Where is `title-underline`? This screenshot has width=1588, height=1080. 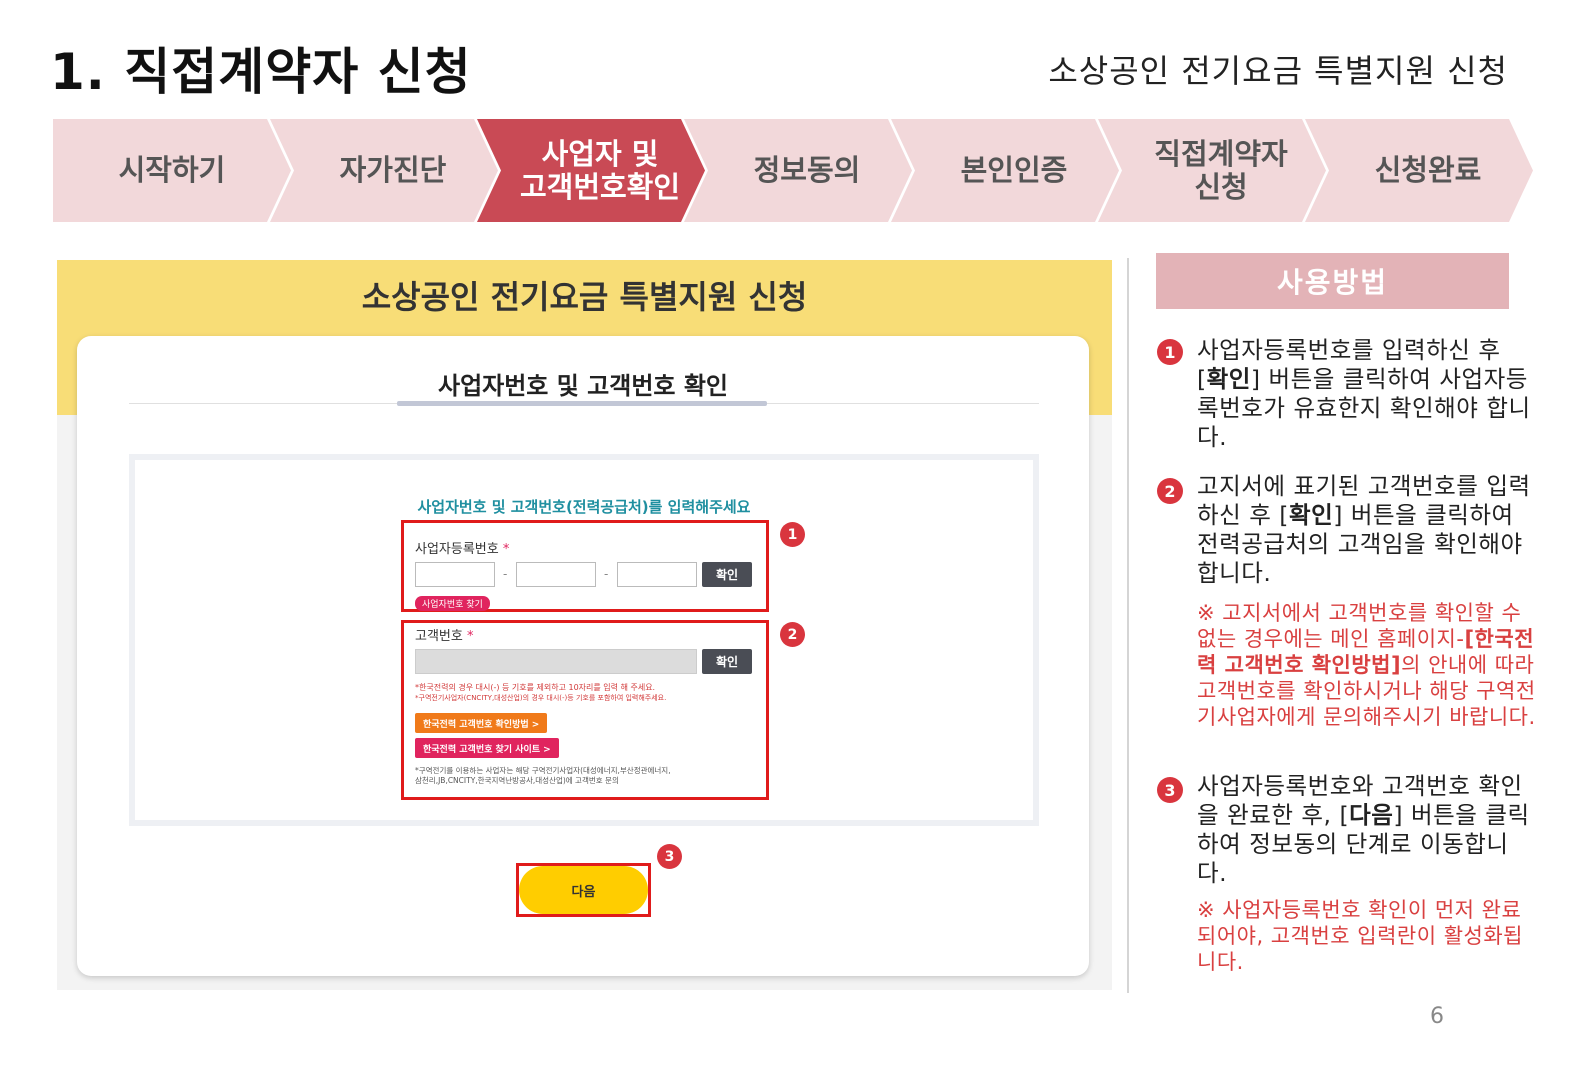 title-underline is located at coordinates (582, 403).